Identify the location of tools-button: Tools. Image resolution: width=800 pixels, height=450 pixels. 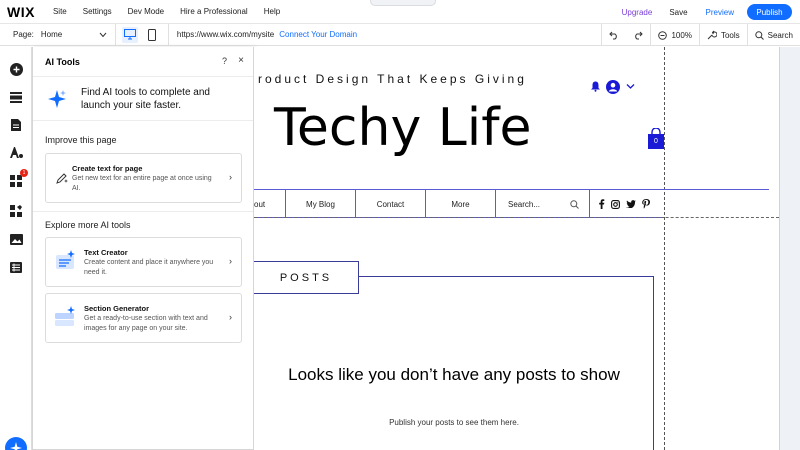
(722, 35).